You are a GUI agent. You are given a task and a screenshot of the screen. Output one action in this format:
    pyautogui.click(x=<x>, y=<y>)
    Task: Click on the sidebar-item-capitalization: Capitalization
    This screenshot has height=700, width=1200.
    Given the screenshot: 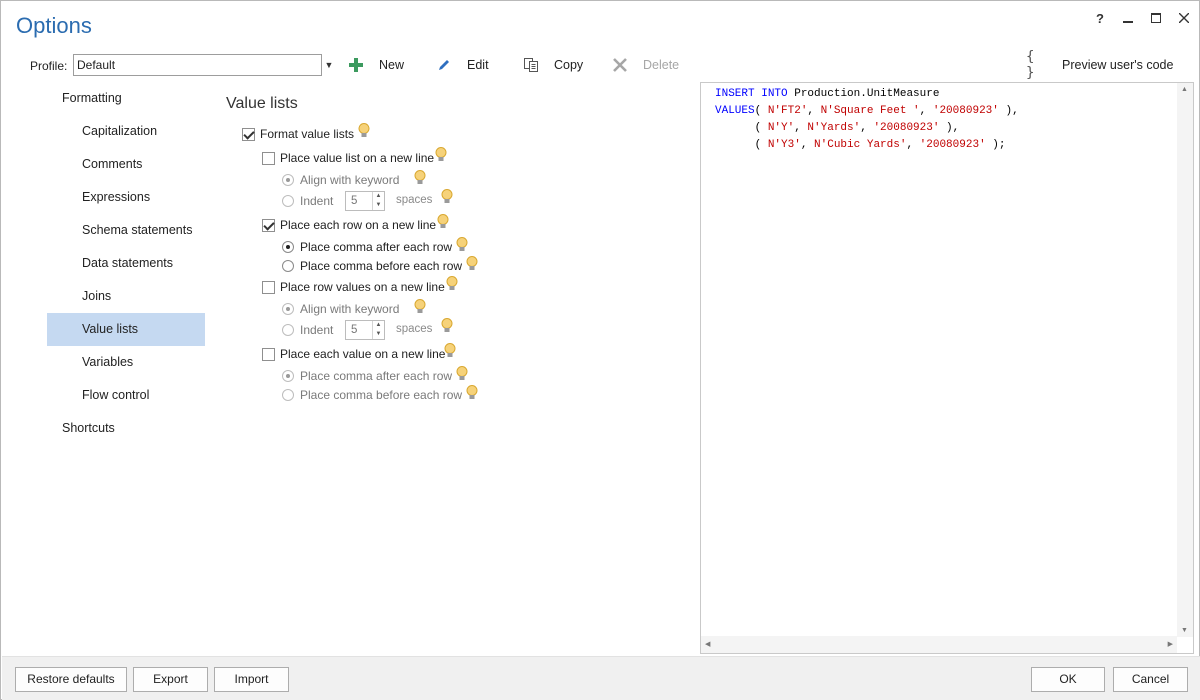 What is the action you would take?
    pyautogui.click(x=126, y=131)
    